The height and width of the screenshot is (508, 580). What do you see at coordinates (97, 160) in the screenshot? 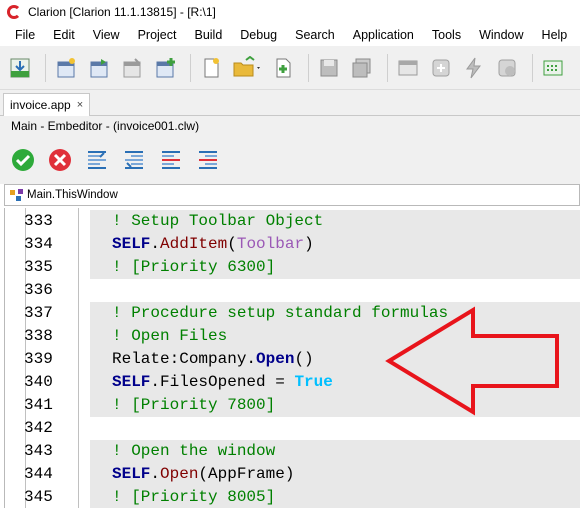
I see `prev-embed-icon` at bounding box center [97, 160].